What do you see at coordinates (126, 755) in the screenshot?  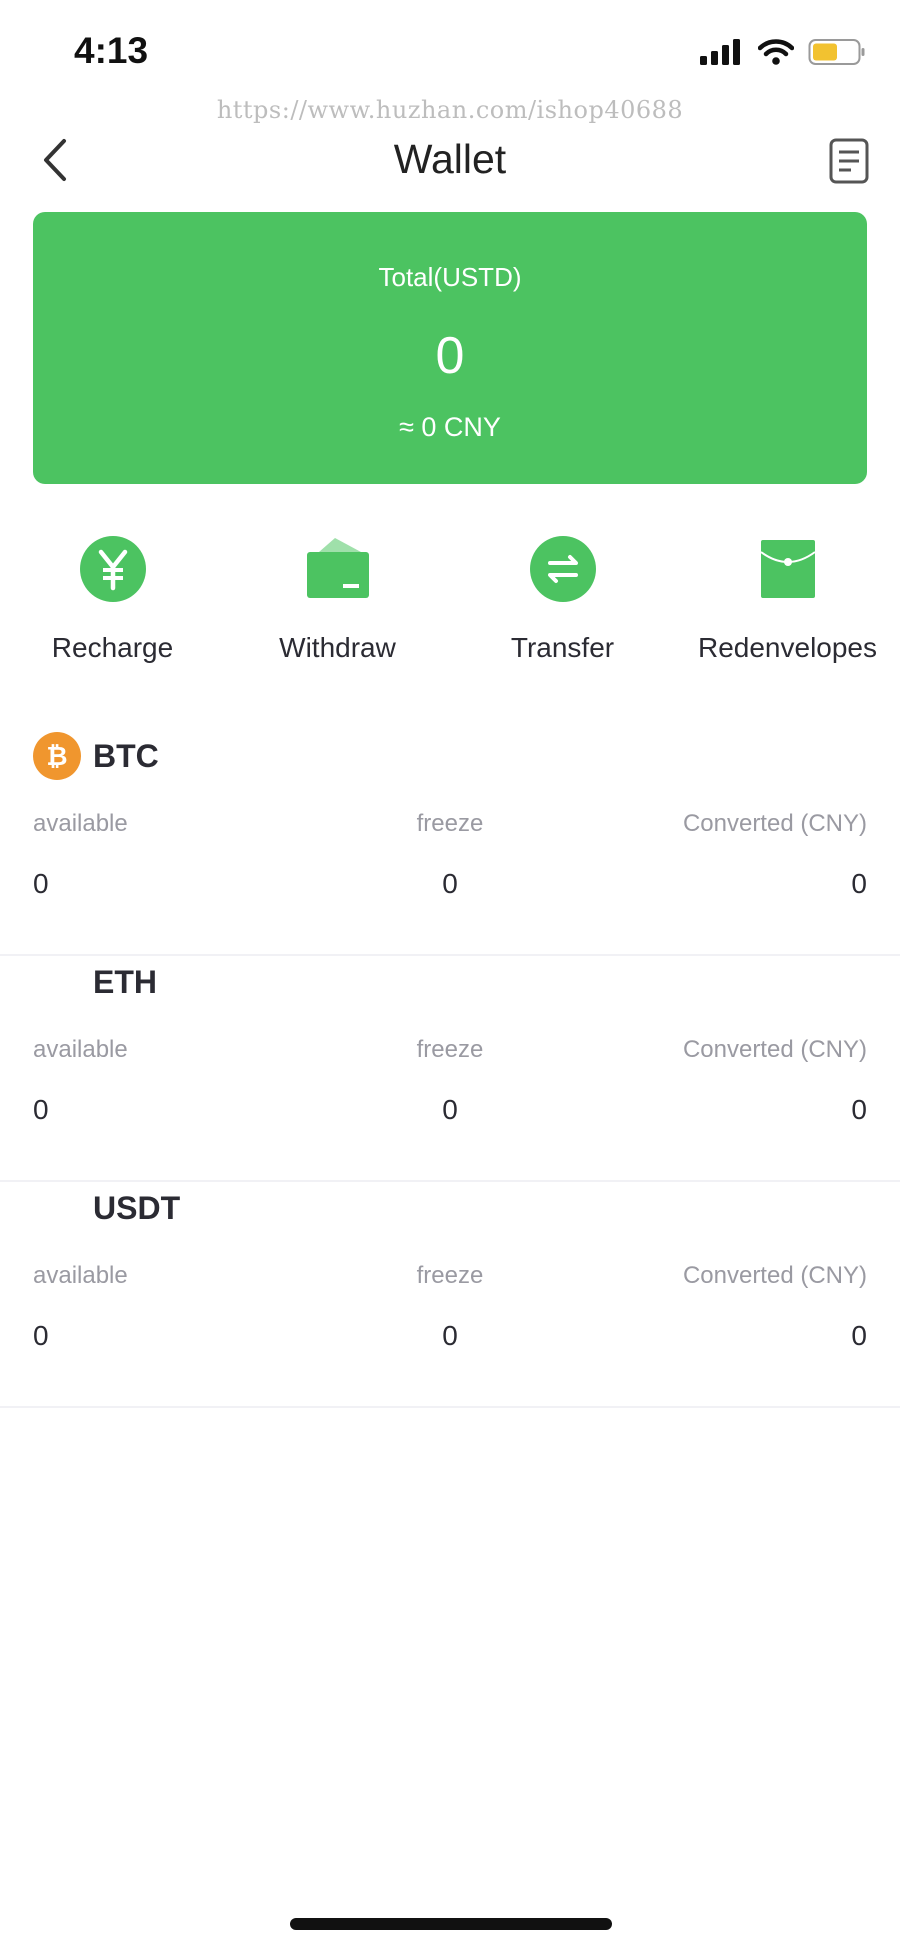 I see `coin-name: BTC` at bounding box center [126, 755].